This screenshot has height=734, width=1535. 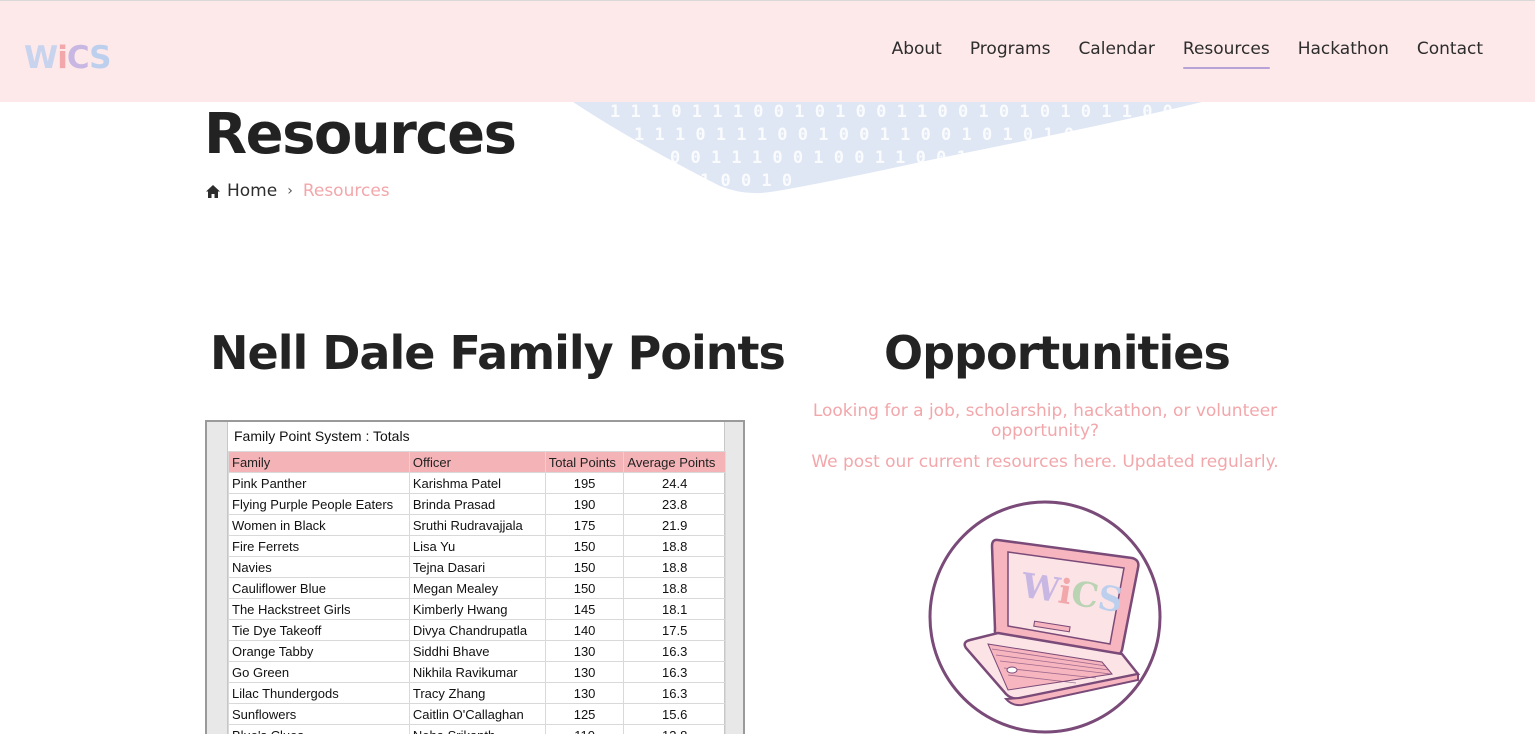 I want to click on logo-letter-c: C, so click(x=78, y=58).